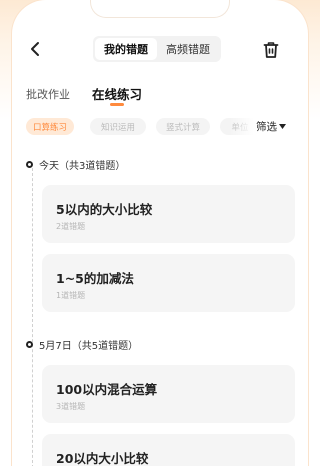 The height and width of the screenshot is (466, 320). I want to click on group-header-label: 今天（共3道错题）, so click(82, 166).